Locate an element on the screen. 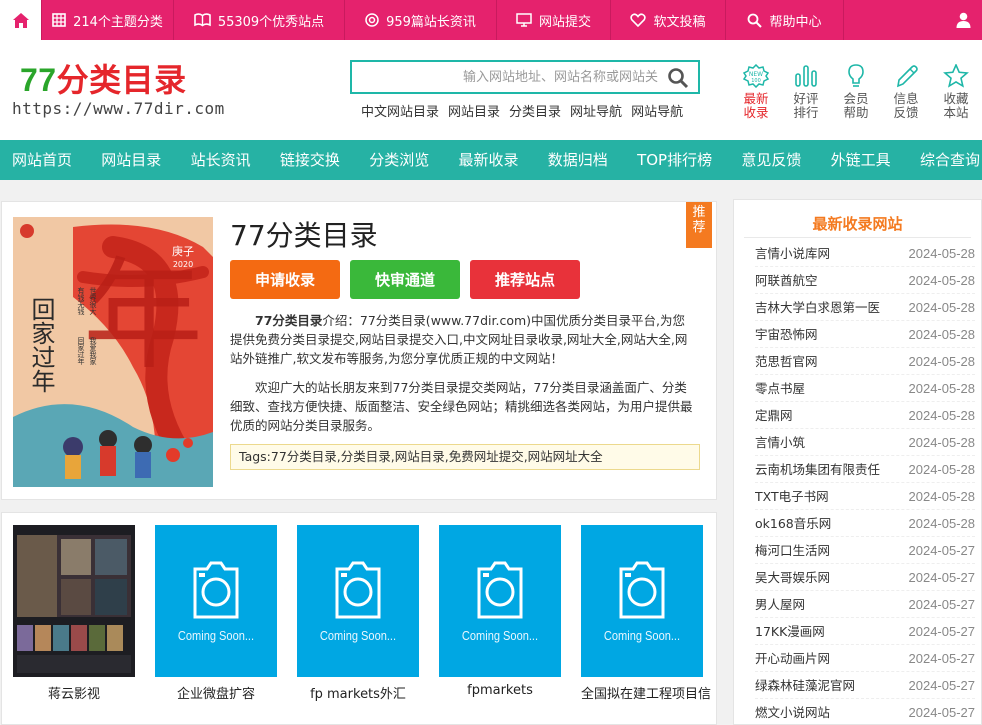 This screenshot has height=725, width=982. site-thumb-caption: 蒋云影视 is located at coordinates (74, 692).